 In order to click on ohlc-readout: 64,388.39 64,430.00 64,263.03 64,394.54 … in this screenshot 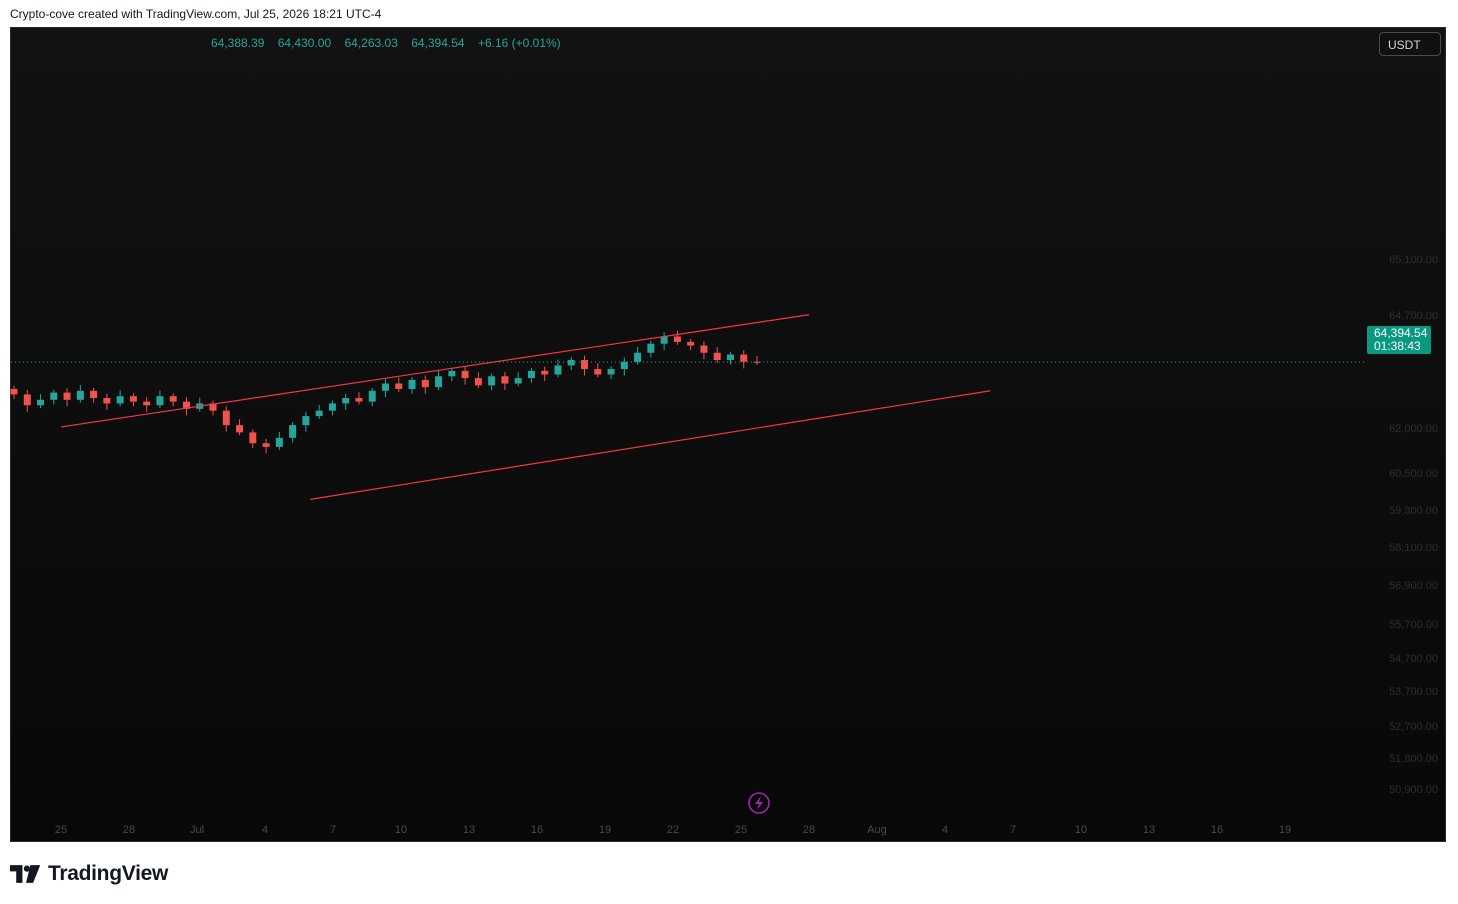, I will do `click(391, 43)`.